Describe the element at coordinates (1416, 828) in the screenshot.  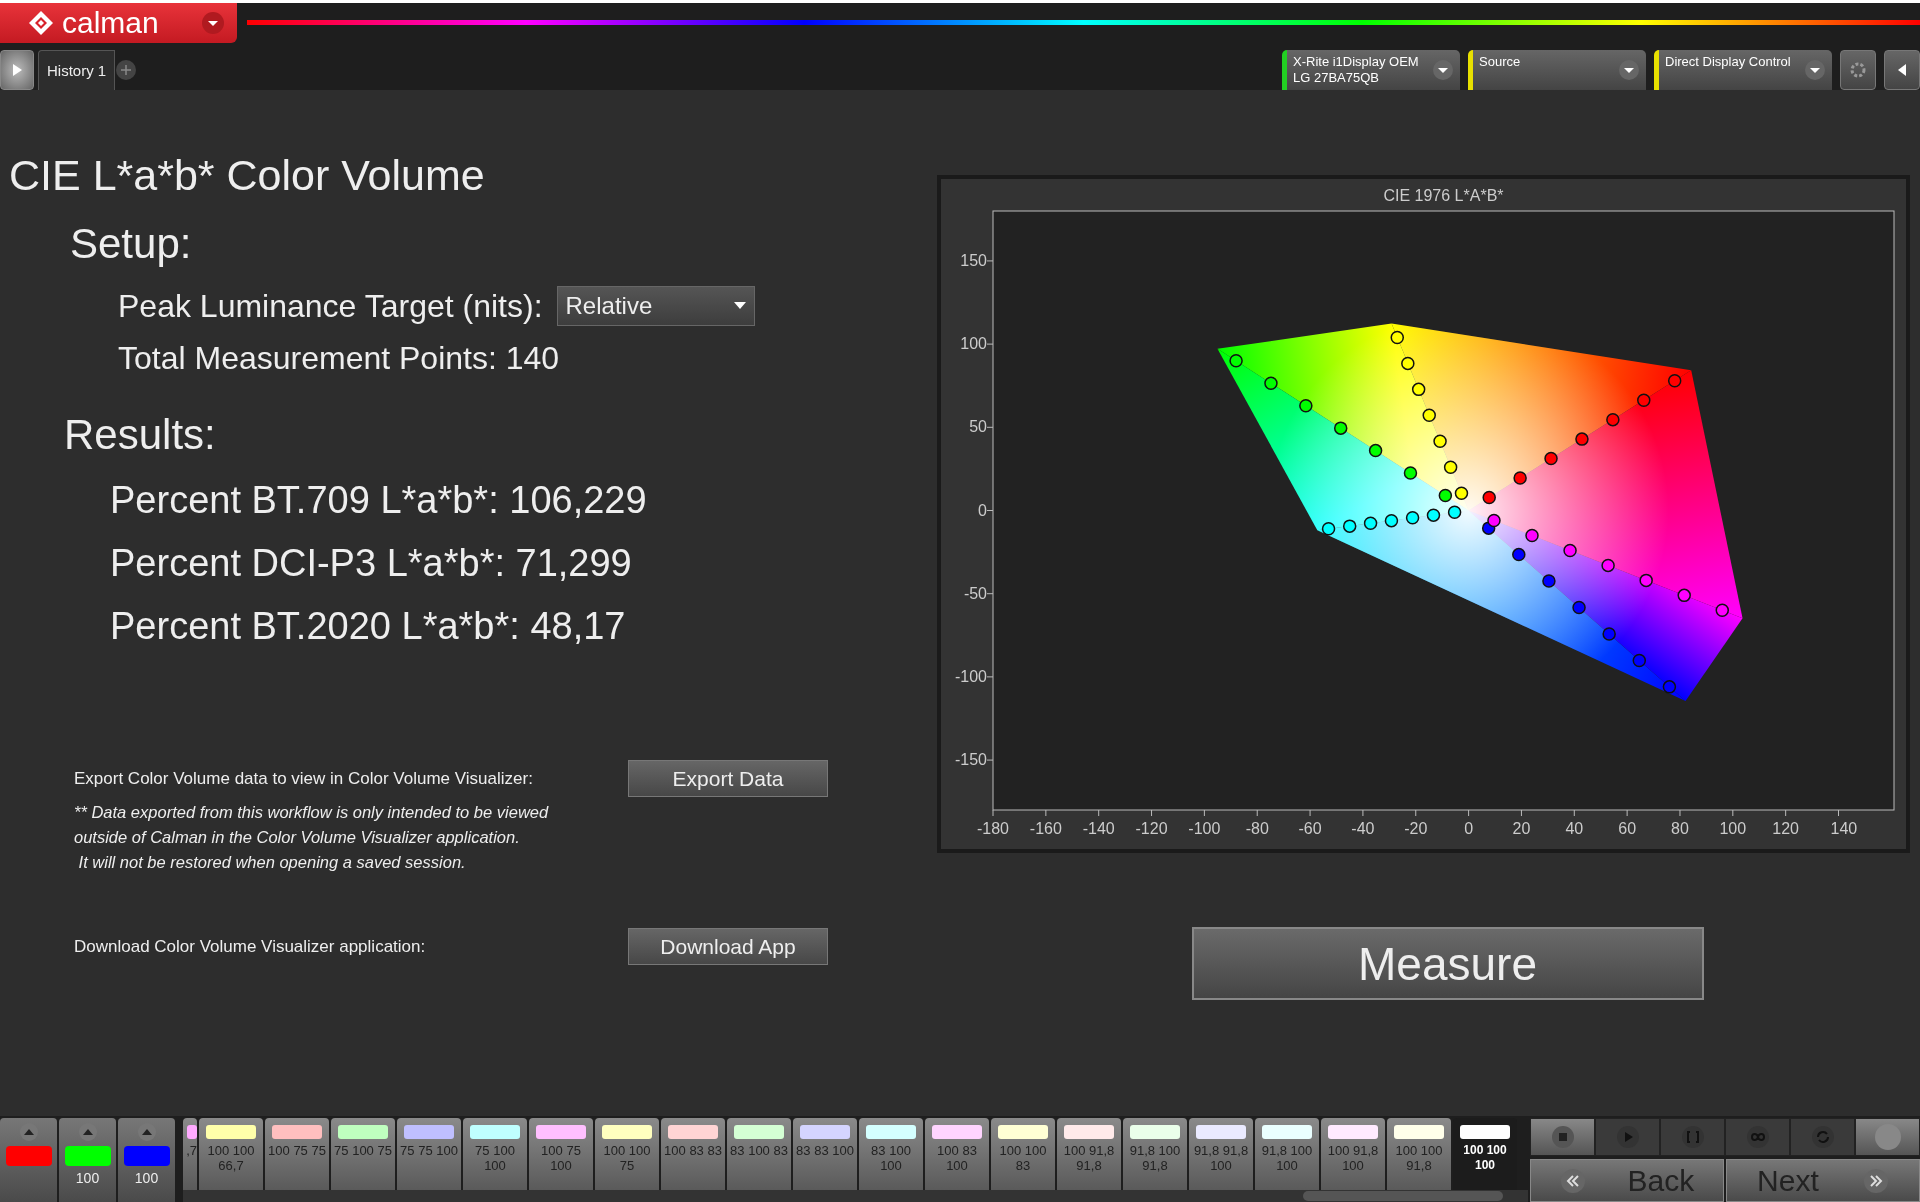
I see `x-tick-label: -20` at that location.